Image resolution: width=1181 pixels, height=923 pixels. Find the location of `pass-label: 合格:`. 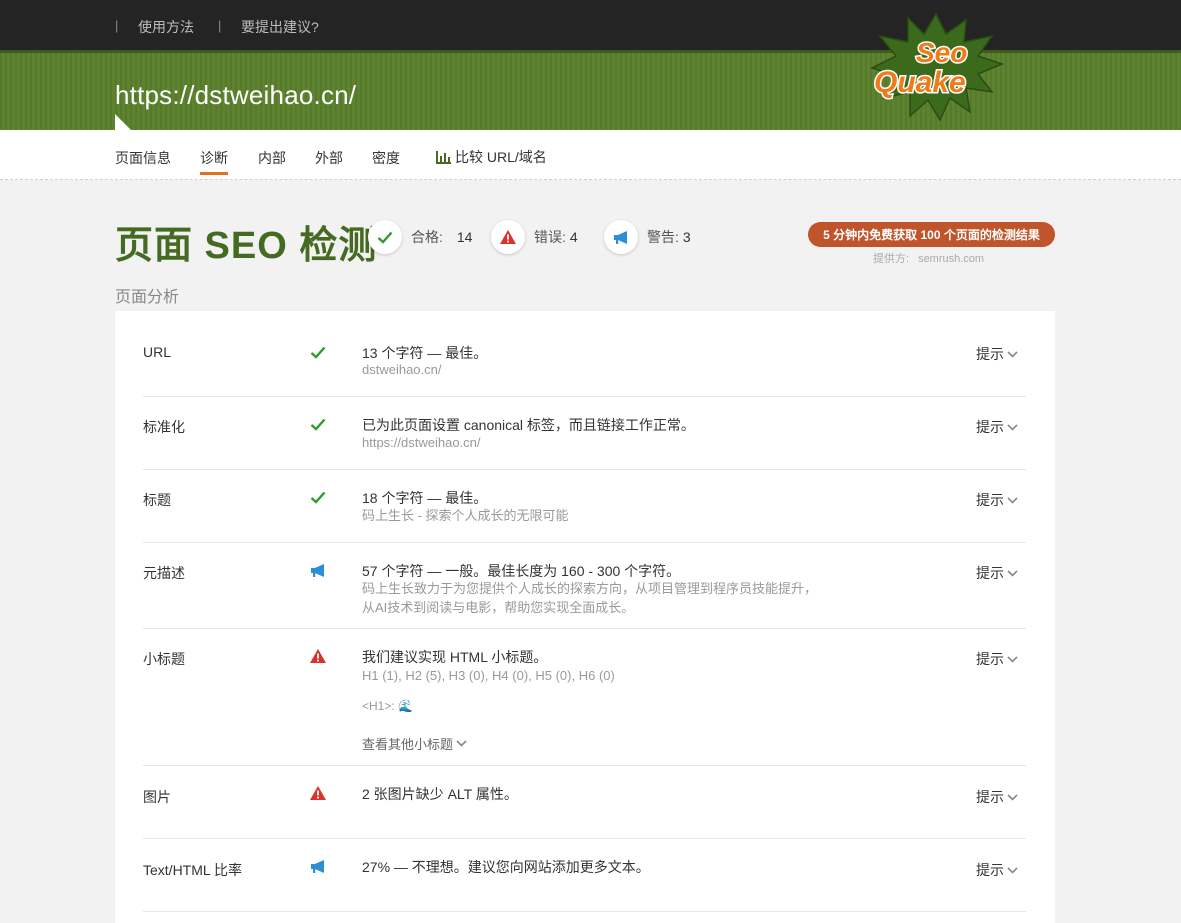

pass-label: 合格: is located at coordinates (427, 237).